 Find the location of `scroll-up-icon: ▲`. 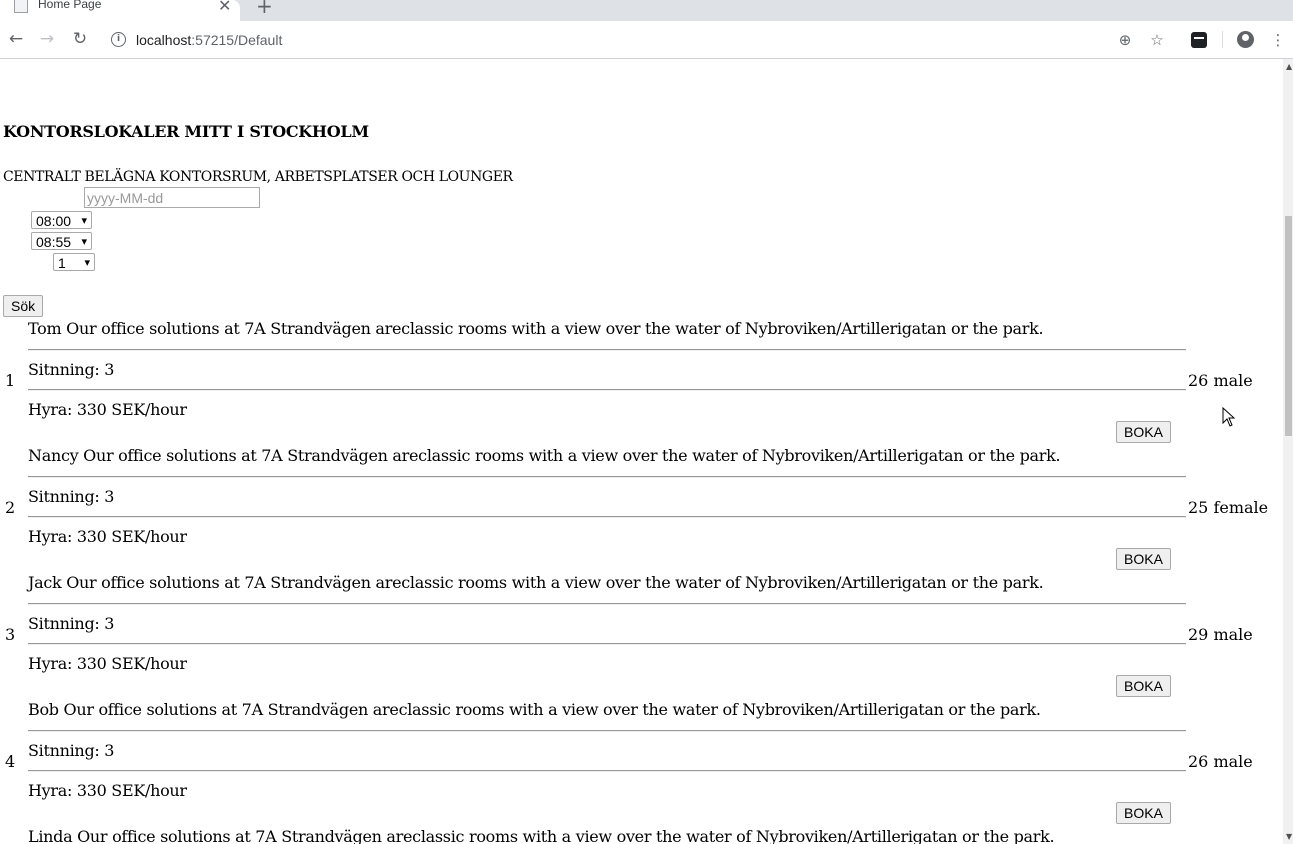

scroll-up-icon: ▲ is located at coordinates (1289, 66).